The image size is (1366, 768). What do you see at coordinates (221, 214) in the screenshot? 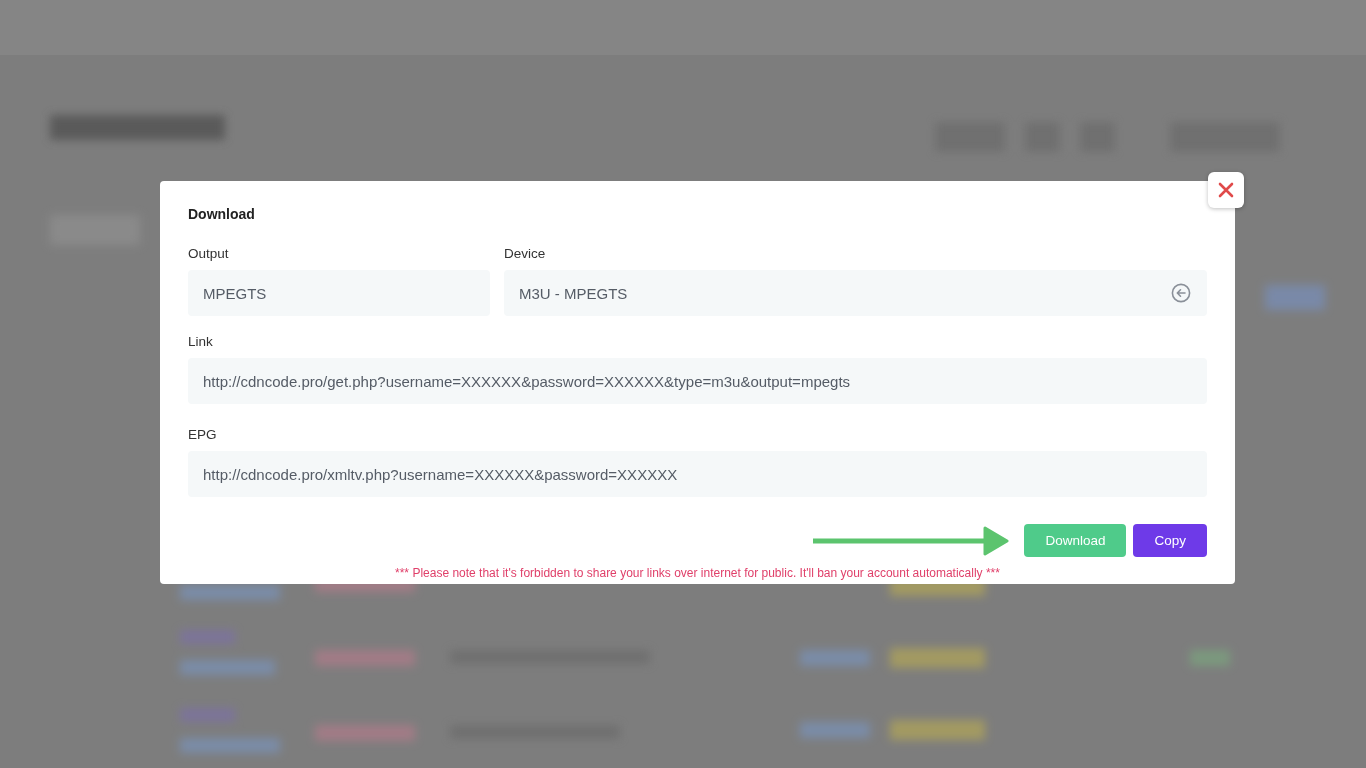
I see `dialog-title: Download` at bounding box center [221, 214].